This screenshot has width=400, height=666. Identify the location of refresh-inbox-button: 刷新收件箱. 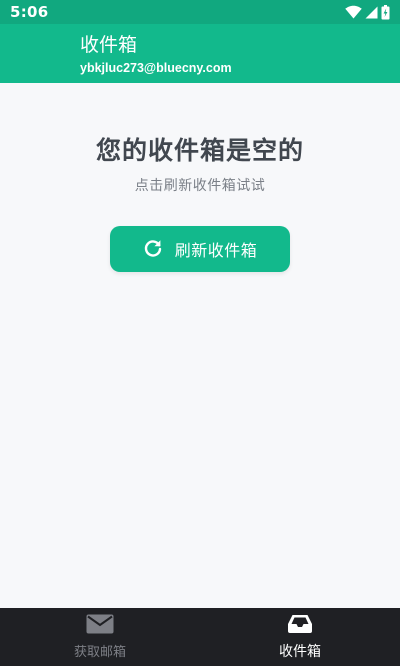
(200, 249).